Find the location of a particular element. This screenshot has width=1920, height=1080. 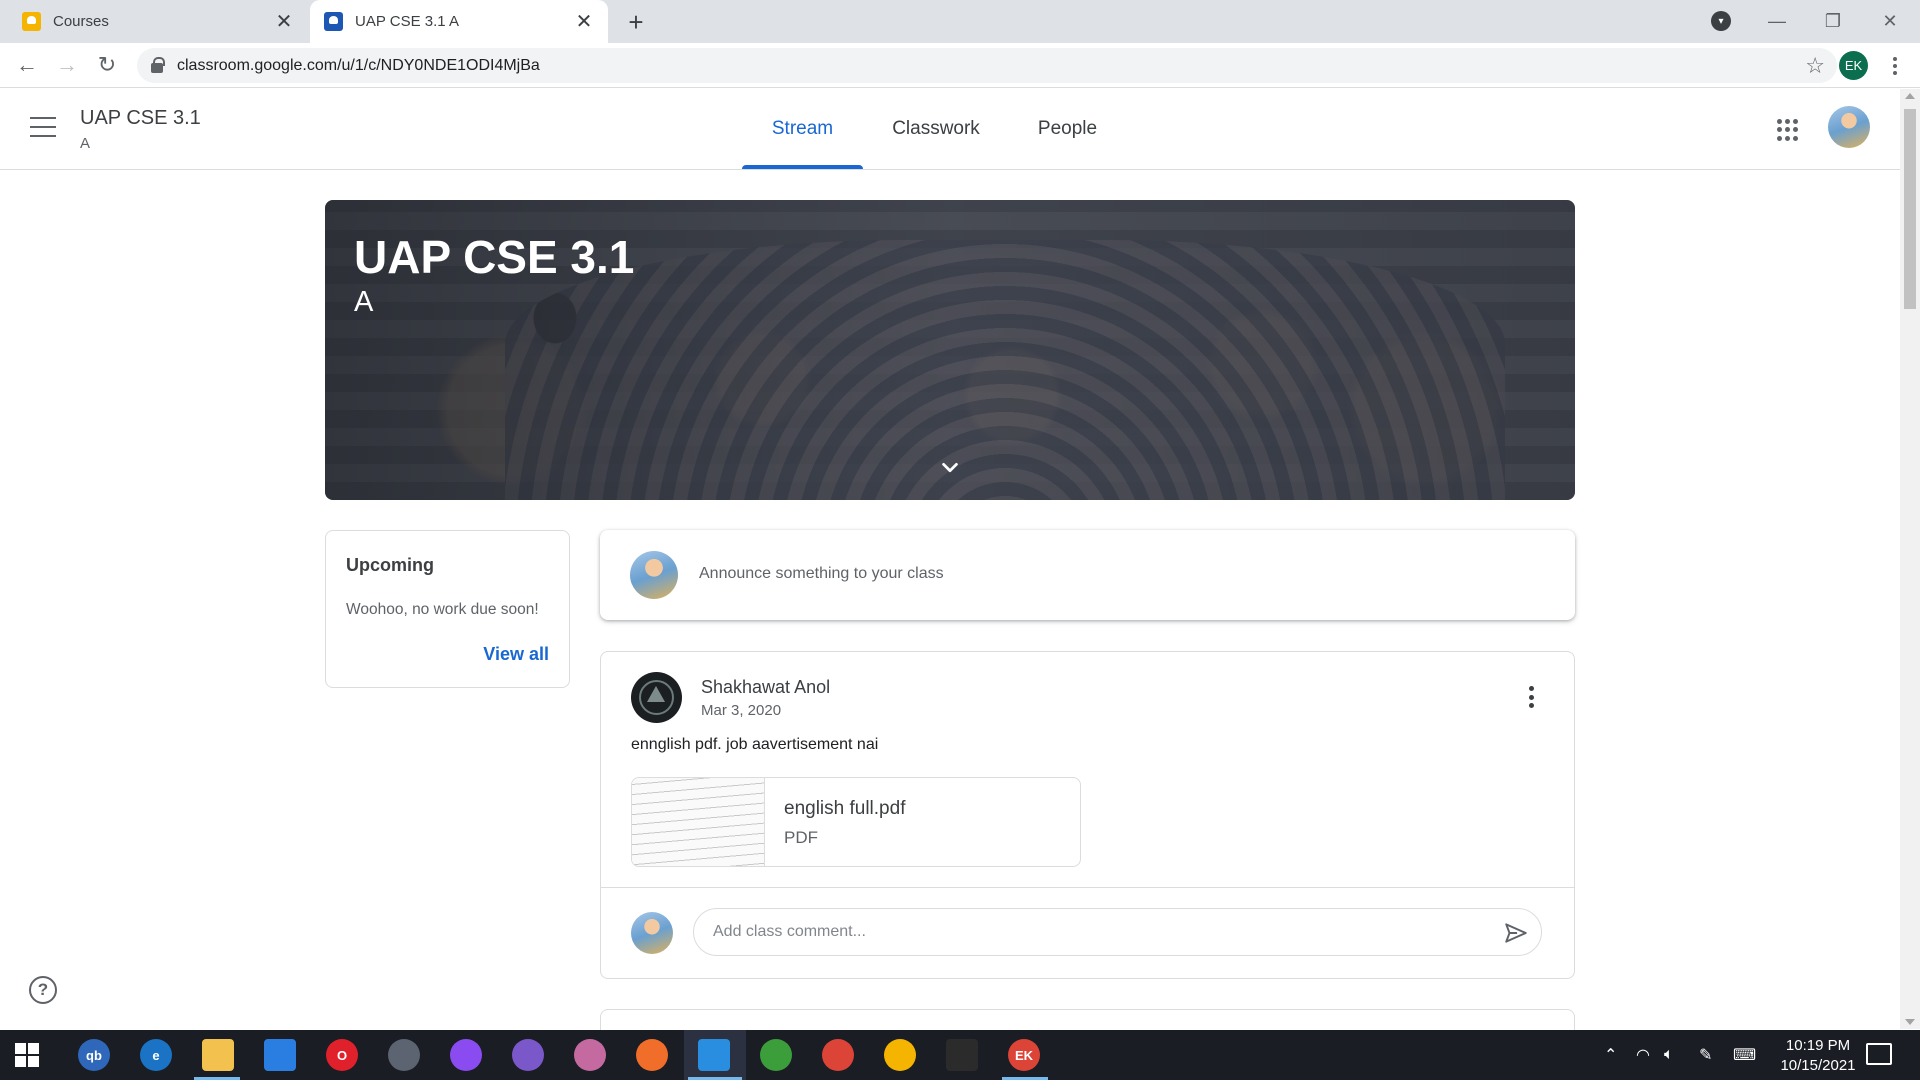

tab-search-icon: ▾ is located at coordinates (1721, 21).